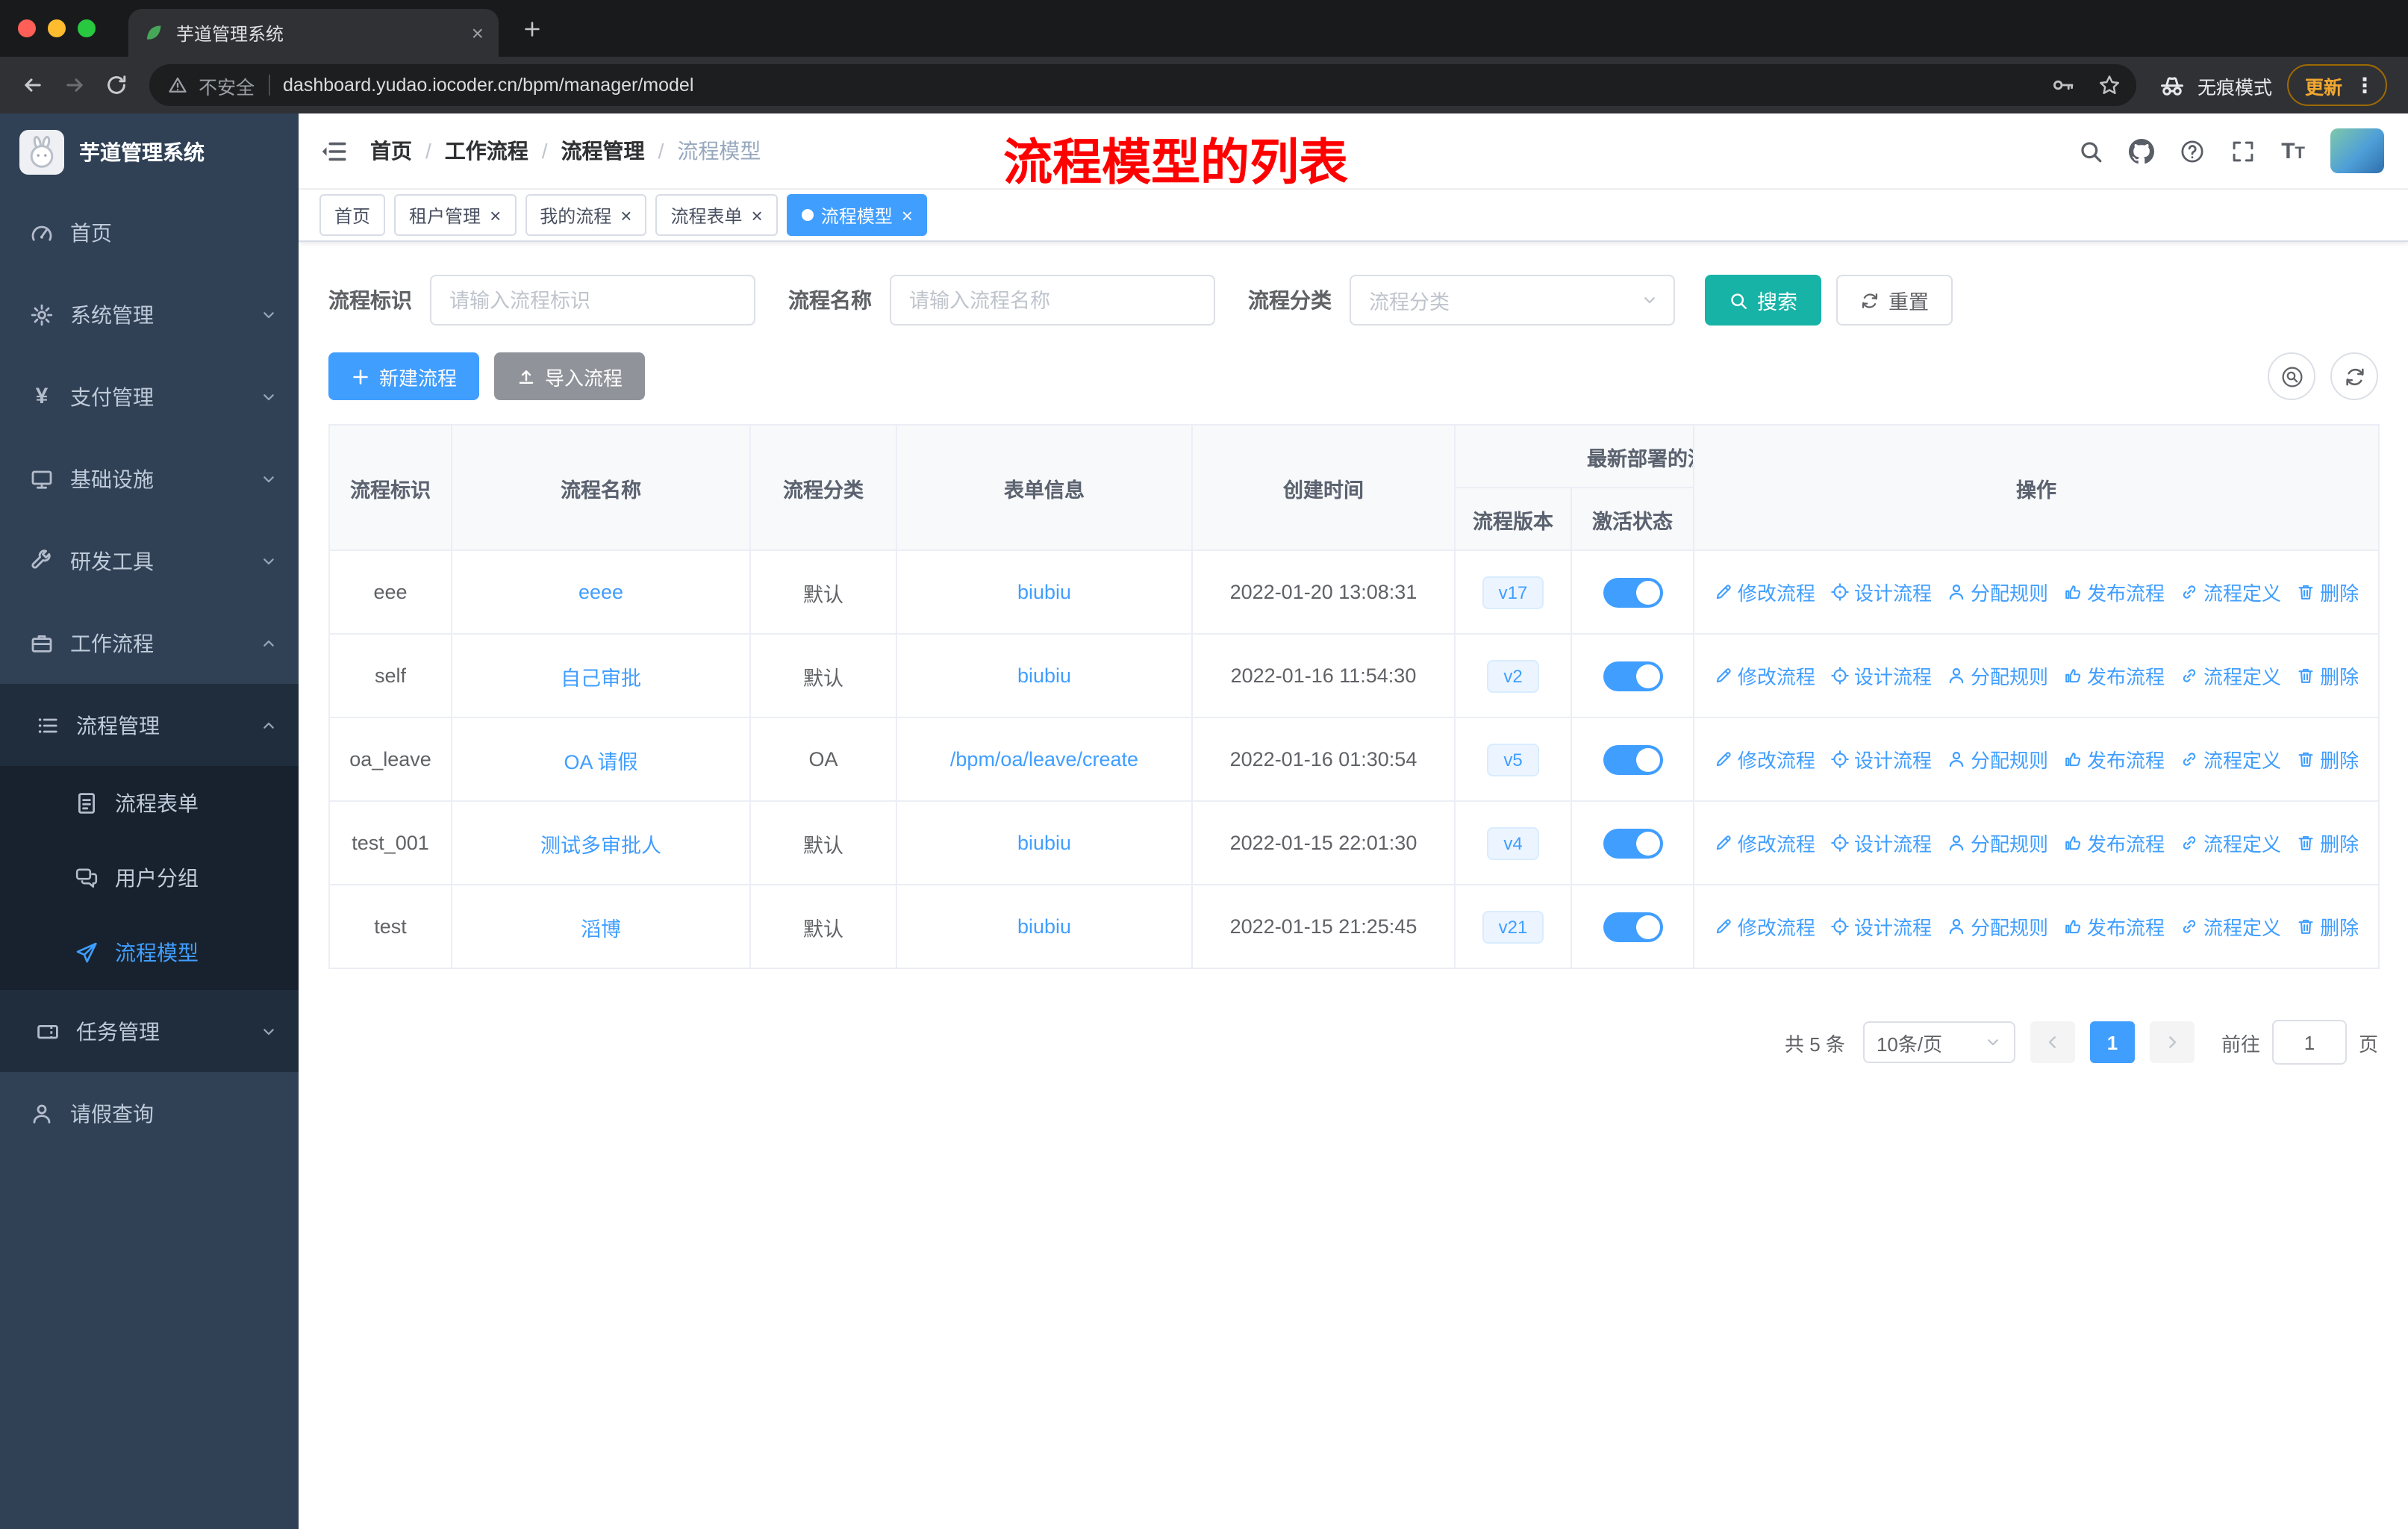  Describe the element at coordinates (601, 929) in the screenshot. I see `process-name-link: 滔博` at that location.